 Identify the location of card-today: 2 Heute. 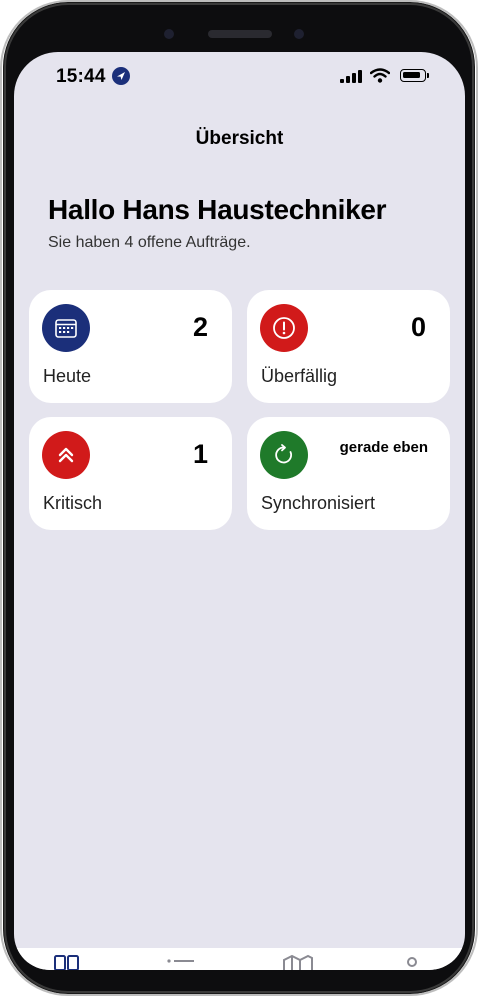
(130, 346).